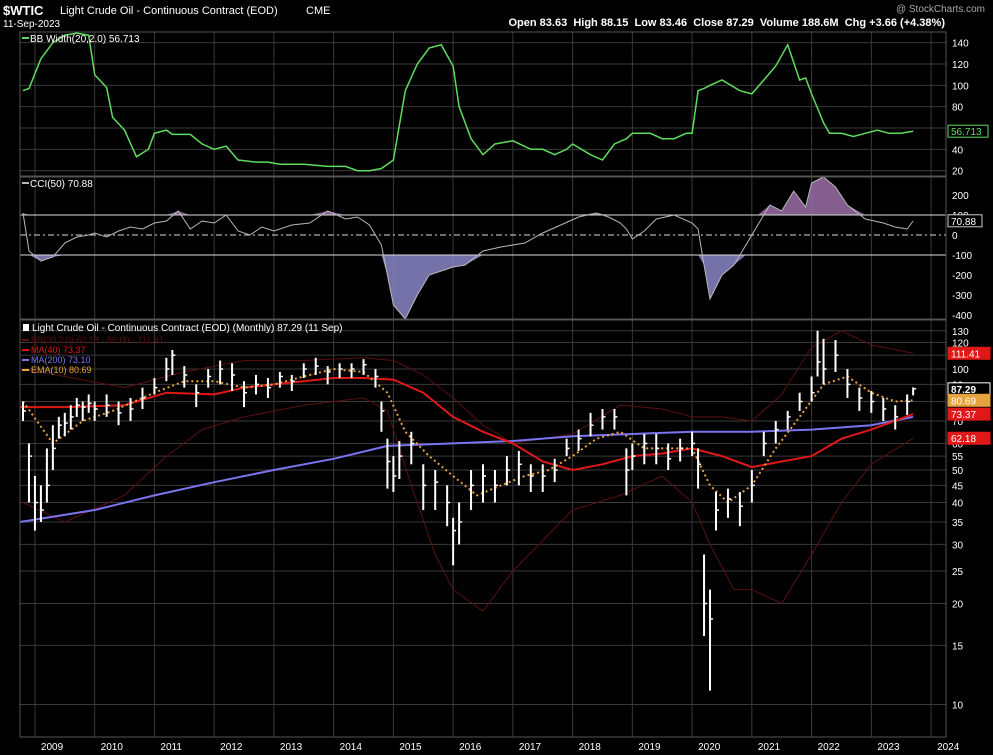 This screenshot has height=755, width=993. Describe the element at coordinates (960, 370) in the screenshot. I see `price-tick-label: 100` at that location.